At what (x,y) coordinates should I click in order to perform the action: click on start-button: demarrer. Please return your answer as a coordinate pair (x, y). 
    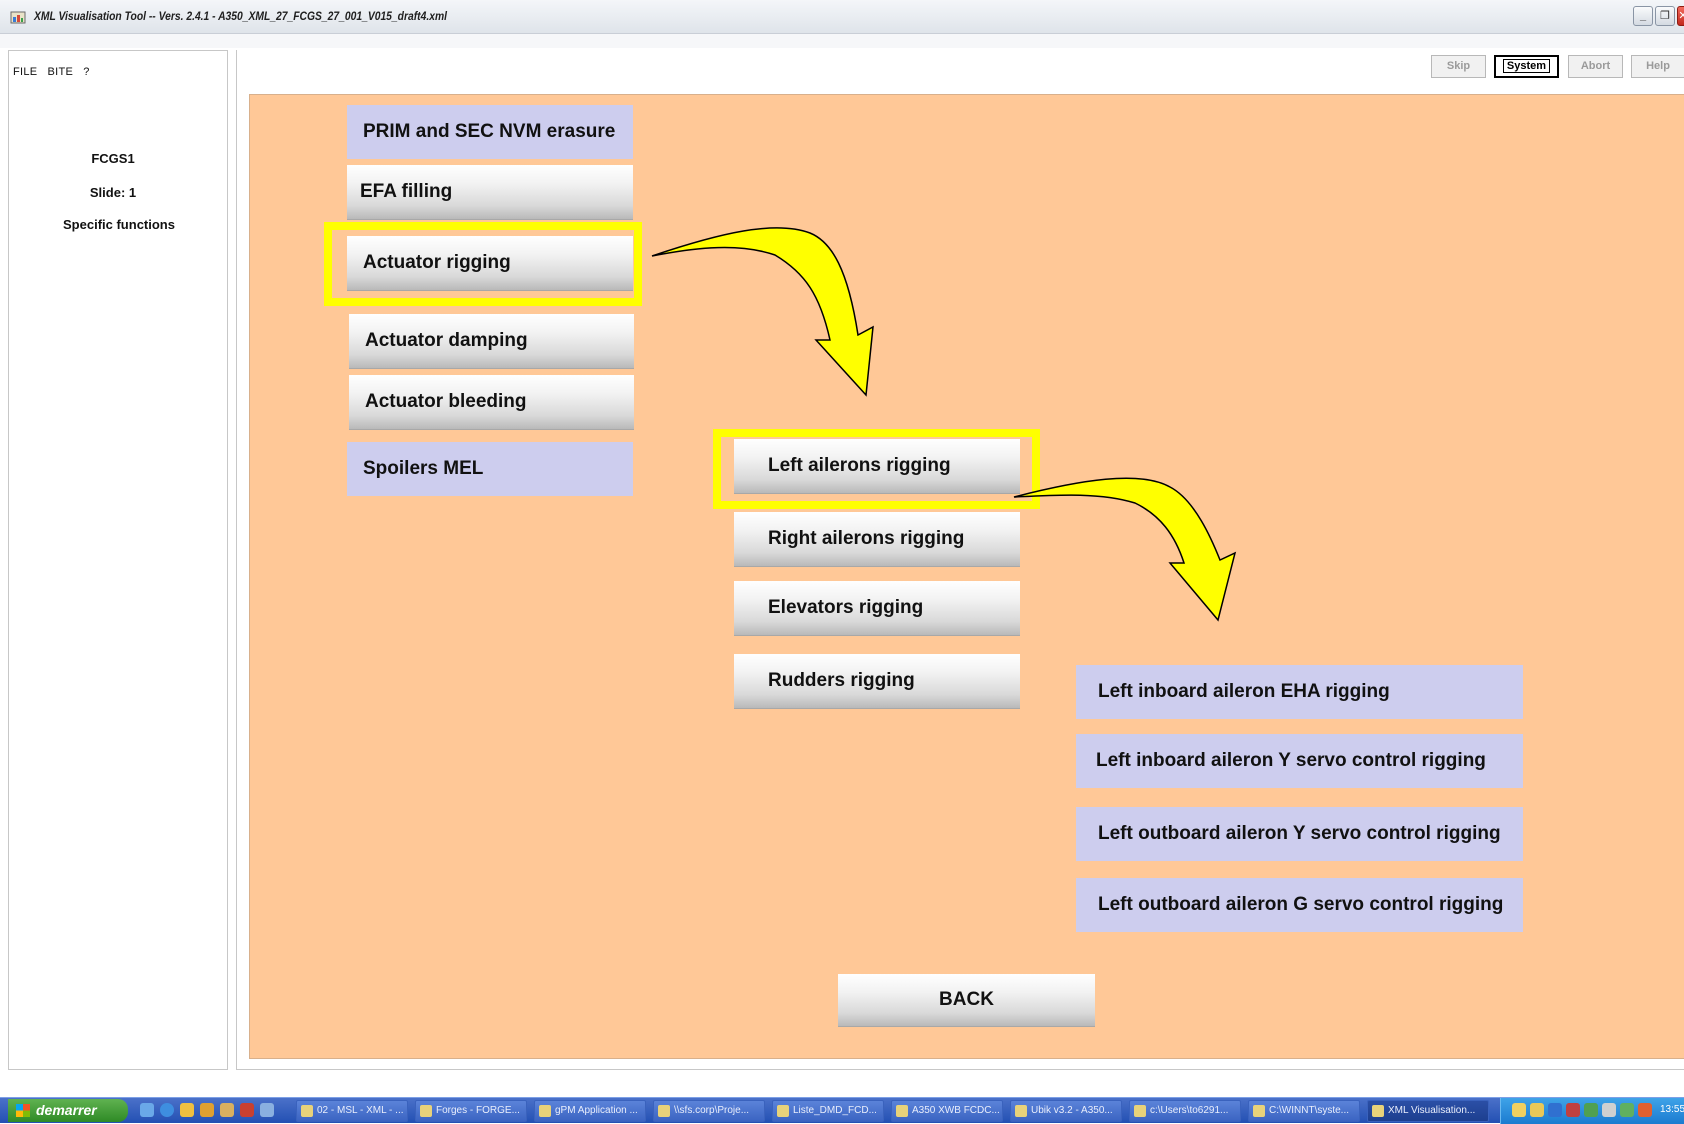
    Looking at the image, I should click on (68, 1110).